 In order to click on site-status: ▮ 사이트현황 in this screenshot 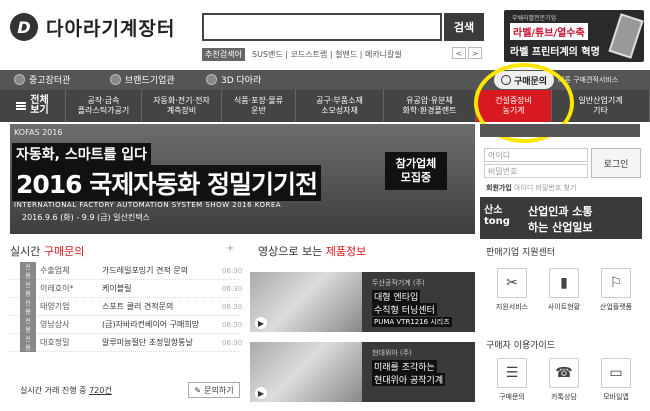, I will do `click(564, 290)`.